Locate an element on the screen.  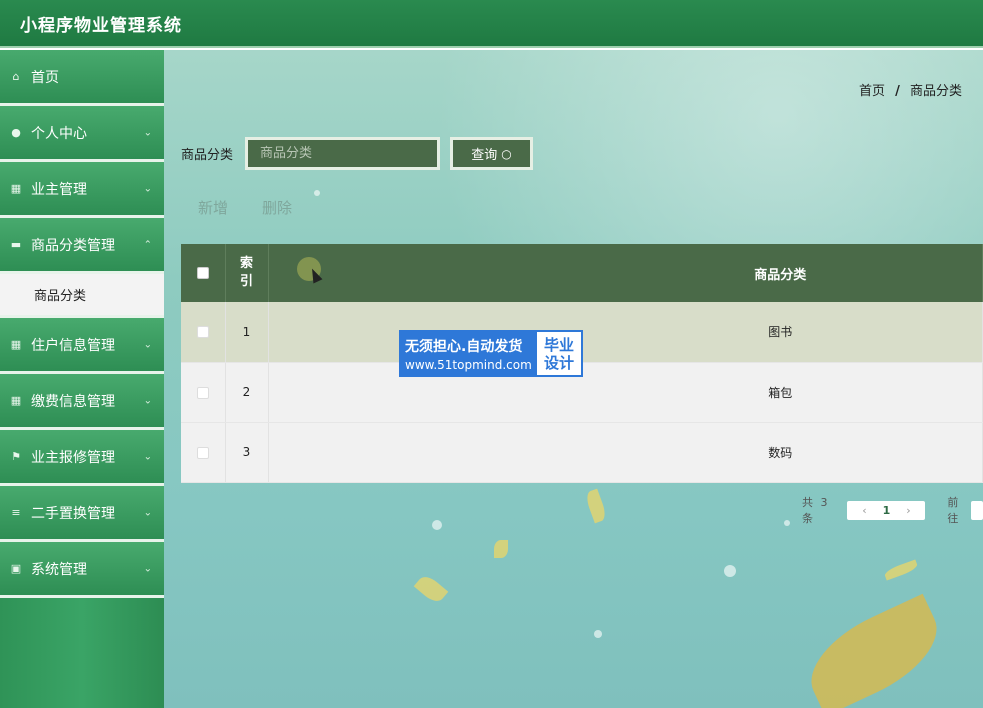
watermark-right1: 毕业 is located at coordinates (558, 344).